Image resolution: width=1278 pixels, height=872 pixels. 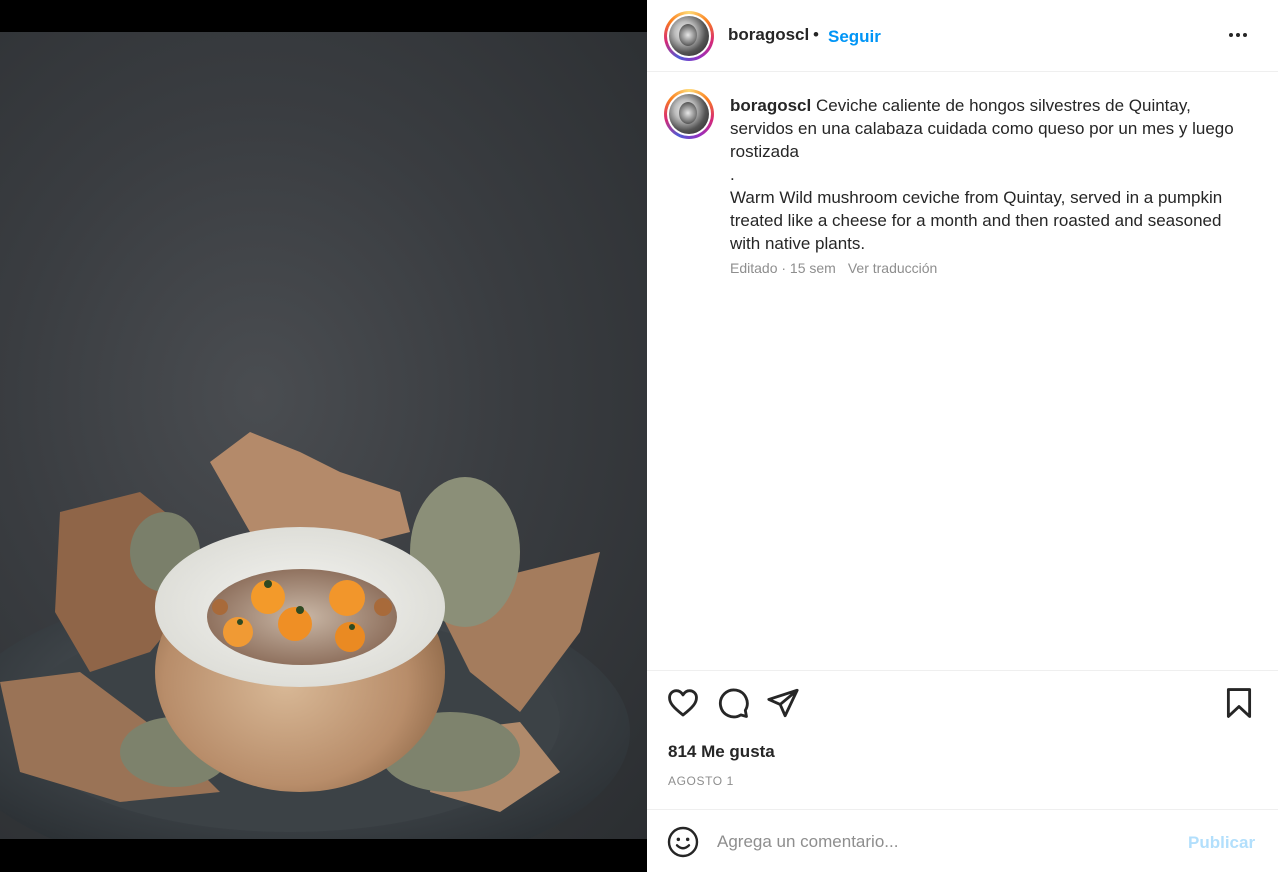 What do you see at coordinates (768, 35) in the screenshot?
I see `header-username: boragoscl` at bounding box center [768, 35].